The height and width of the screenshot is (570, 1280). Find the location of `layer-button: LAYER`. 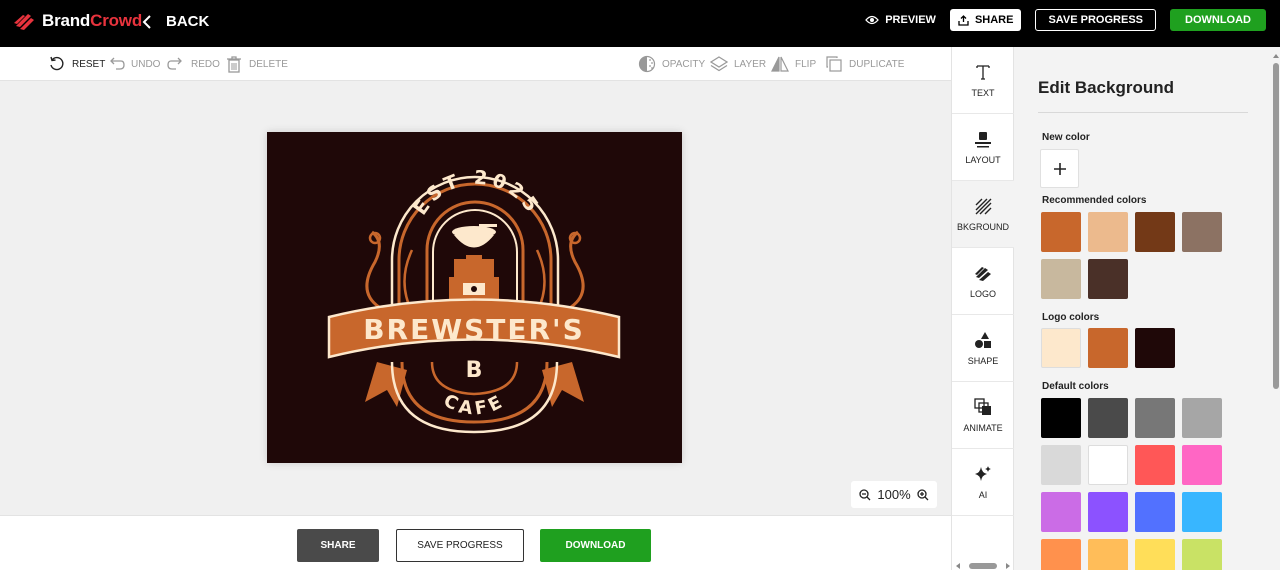

layer-button: LAYER is located at coordinates (738, 64).